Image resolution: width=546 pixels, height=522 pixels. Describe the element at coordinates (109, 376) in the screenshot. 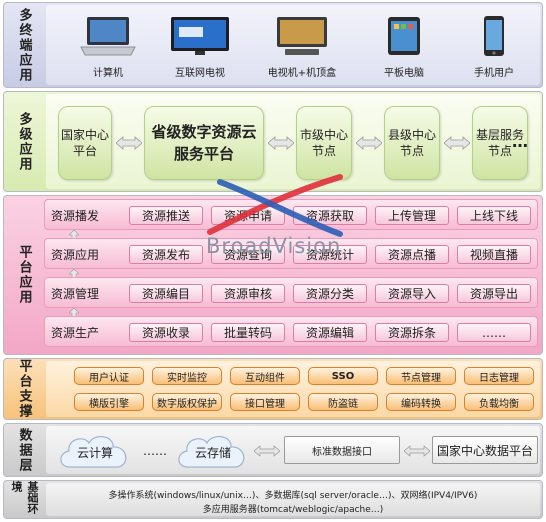

I see `support-button: 用户认证` at that location.